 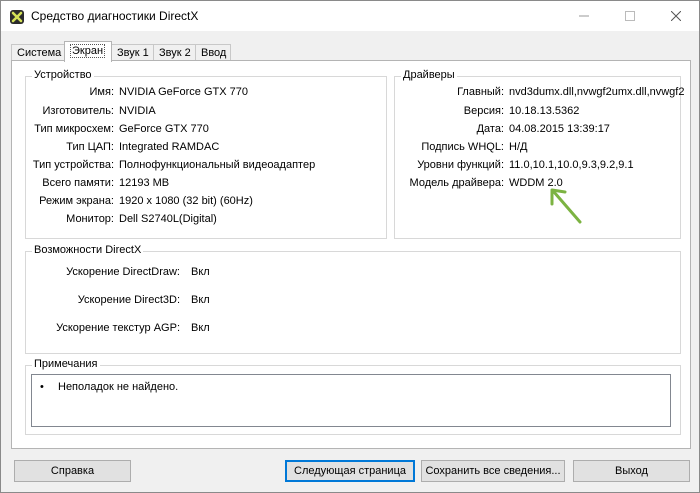 What do you see at coordinates (118, 387) in the screenshot?
I see `note-text: Неполадок не найдено.` at bounding box center [118, 387].